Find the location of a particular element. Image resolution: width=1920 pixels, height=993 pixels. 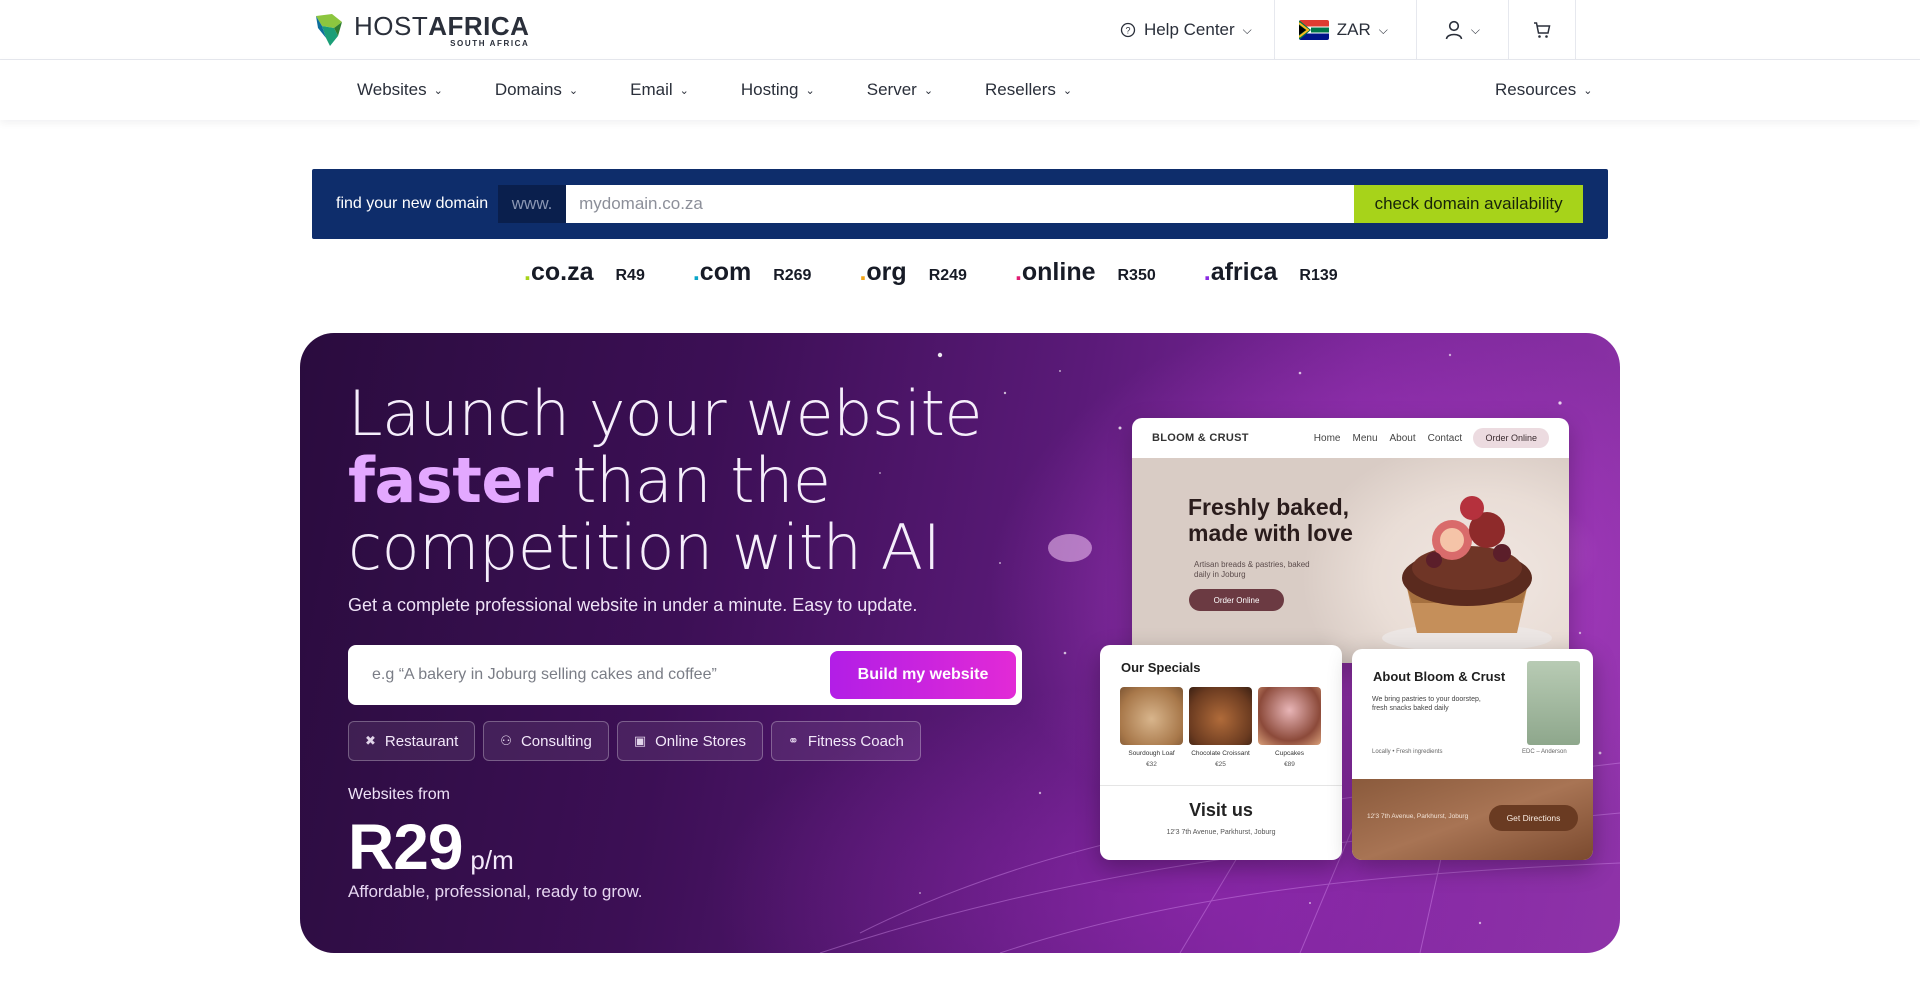

chip-consulting: ⚇ Consulting is located at coordinates (546, 741).